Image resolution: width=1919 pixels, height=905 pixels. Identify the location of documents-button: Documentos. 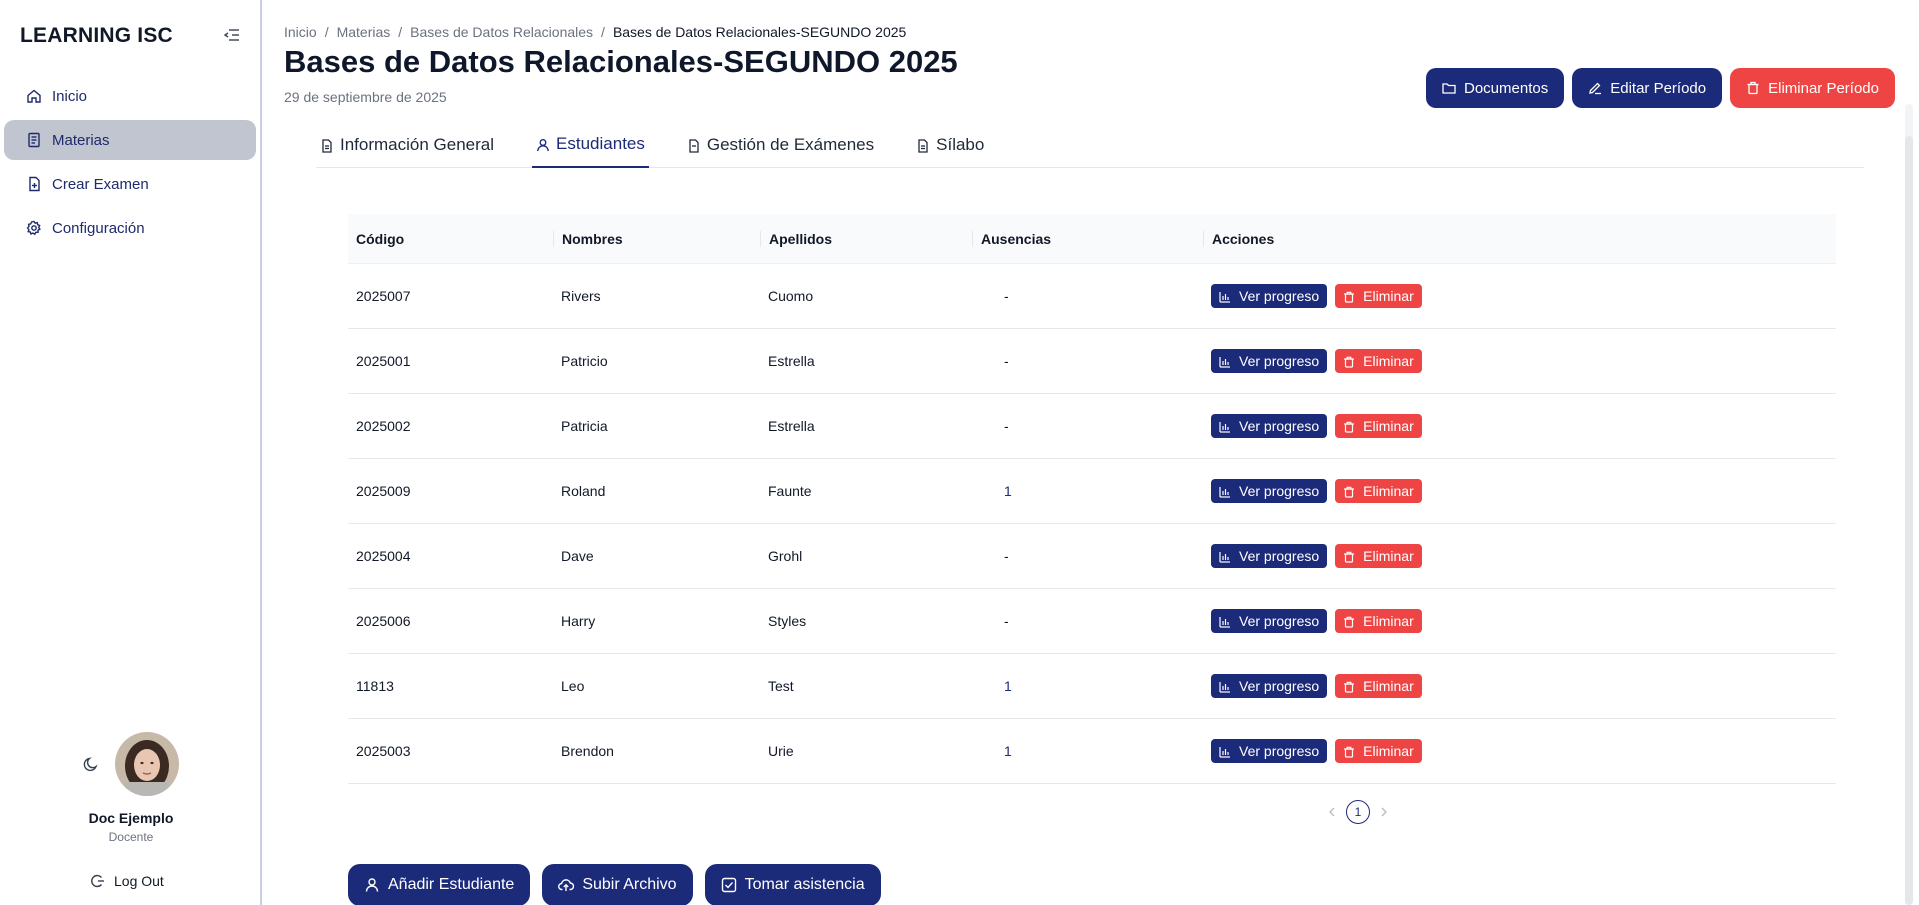
(1495, 88).